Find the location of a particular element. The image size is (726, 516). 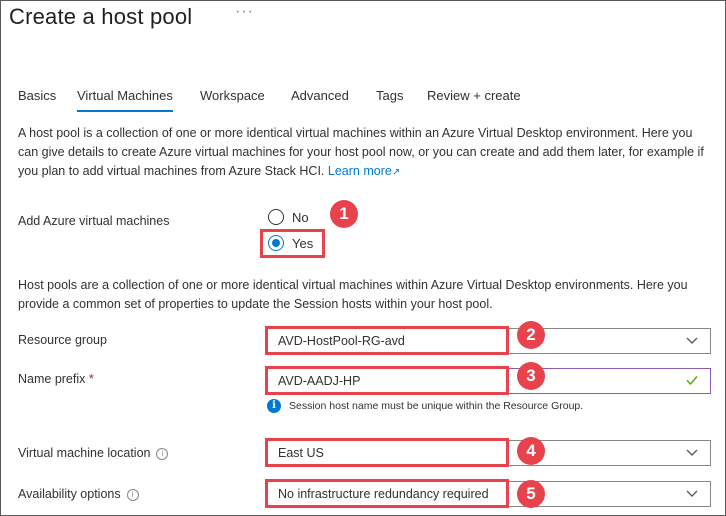

required-marker: * is located at coordinates (91, 379).